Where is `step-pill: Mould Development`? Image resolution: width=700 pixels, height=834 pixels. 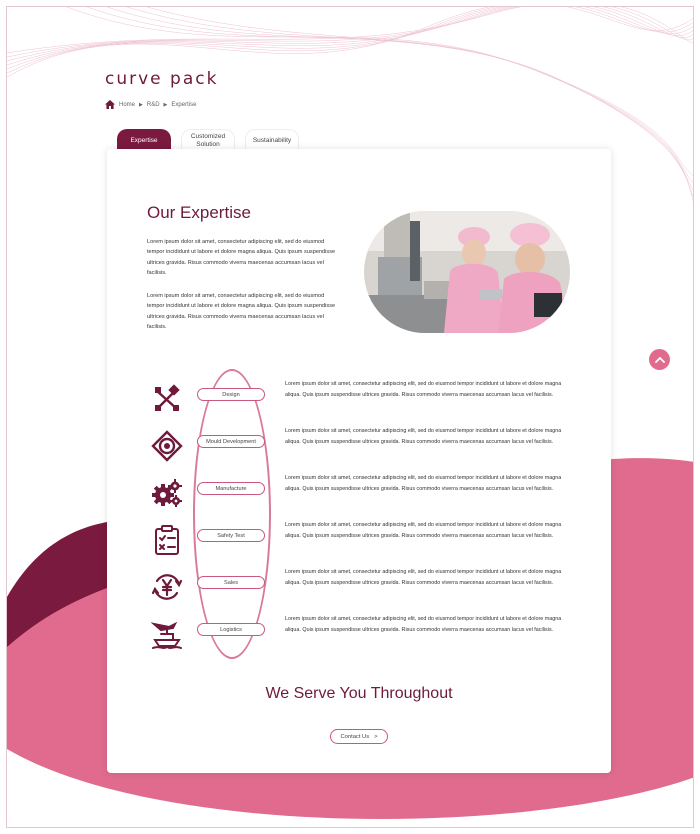
step-pill: Mould Development is located at coordinates (231, 441).